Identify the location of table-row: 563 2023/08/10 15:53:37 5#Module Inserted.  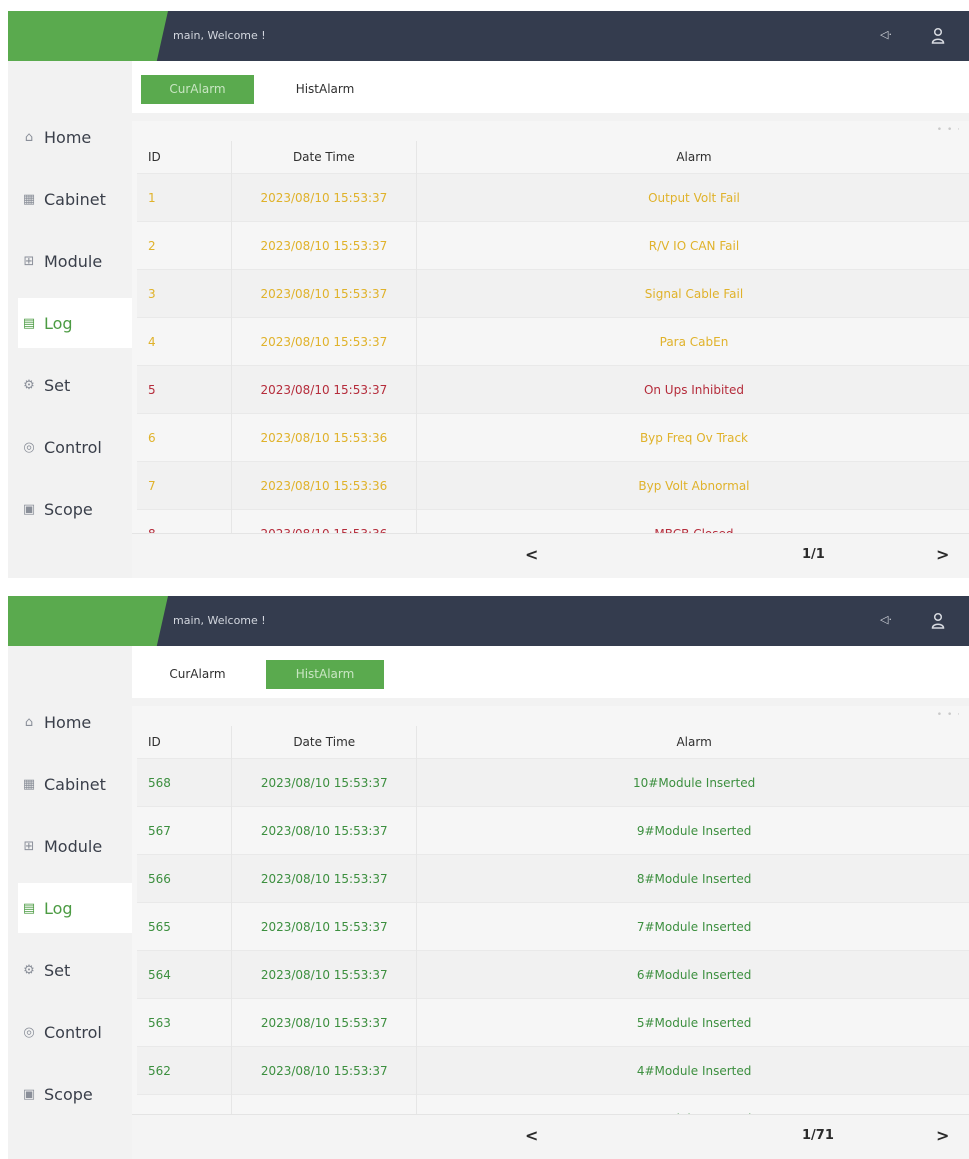
(553, 1022).